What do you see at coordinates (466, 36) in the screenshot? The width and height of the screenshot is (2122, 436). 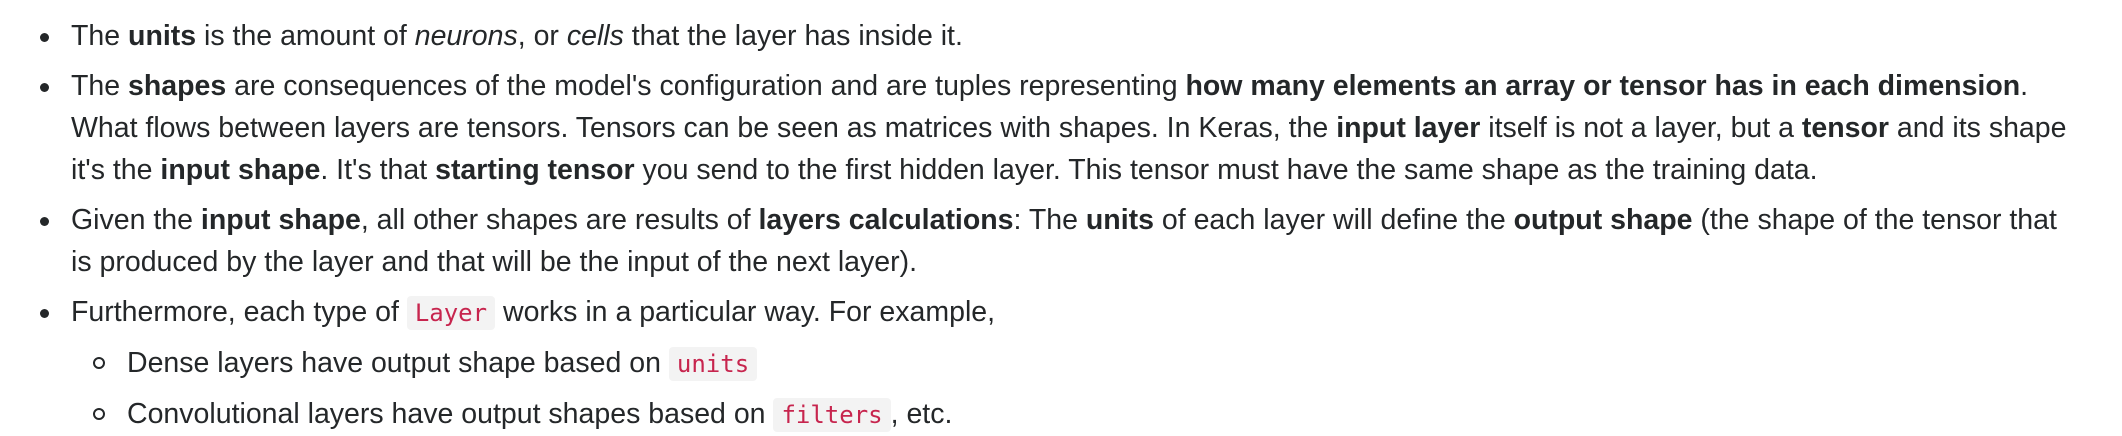 I see `italic-term: neurons` at bounding box center [466, 36].